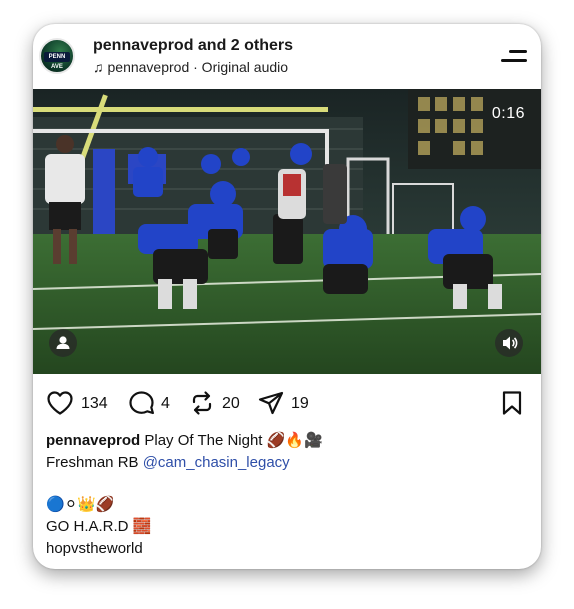  What do you see at coordinates (93, 440) in the screenshot?
I see `caption-username: pennaveprod` at bounding box center [93, 440].